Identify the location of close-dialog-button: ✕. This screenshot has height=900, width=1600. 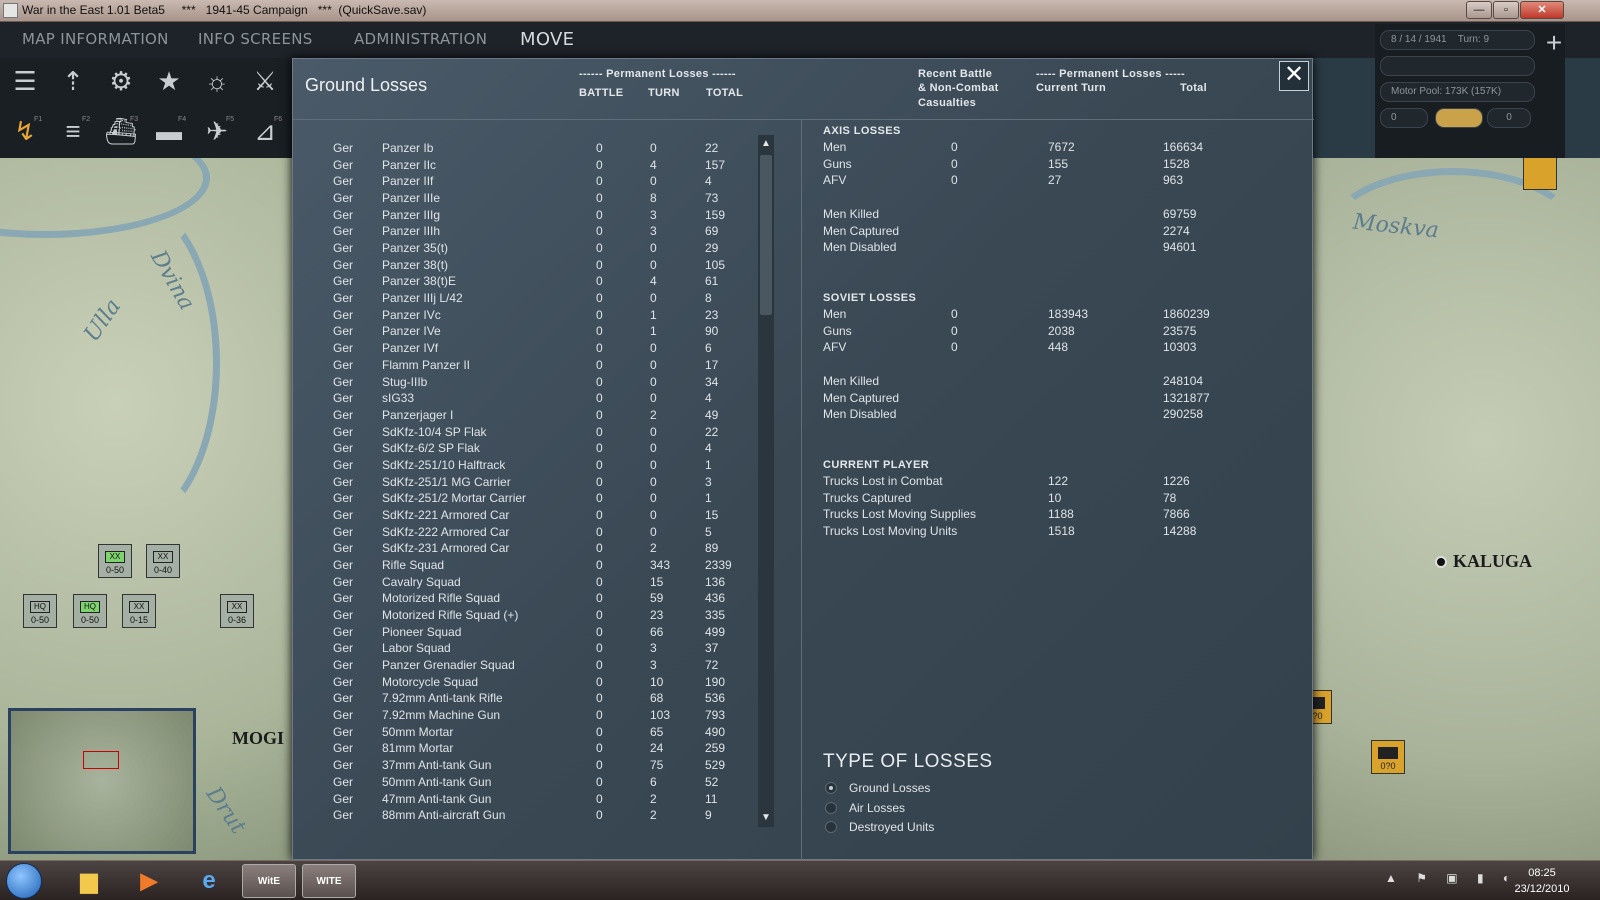
(1294, 76).